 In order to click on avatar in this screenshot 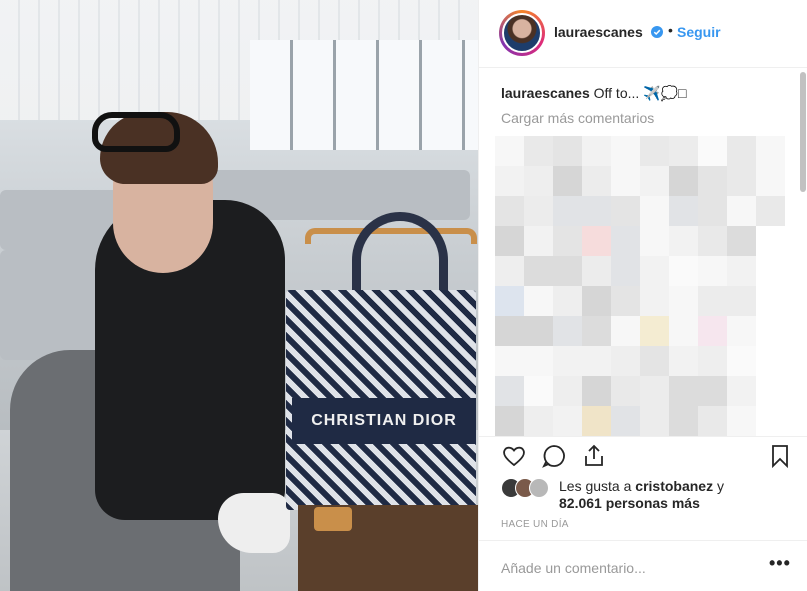, I will do `click(522, 33)`.